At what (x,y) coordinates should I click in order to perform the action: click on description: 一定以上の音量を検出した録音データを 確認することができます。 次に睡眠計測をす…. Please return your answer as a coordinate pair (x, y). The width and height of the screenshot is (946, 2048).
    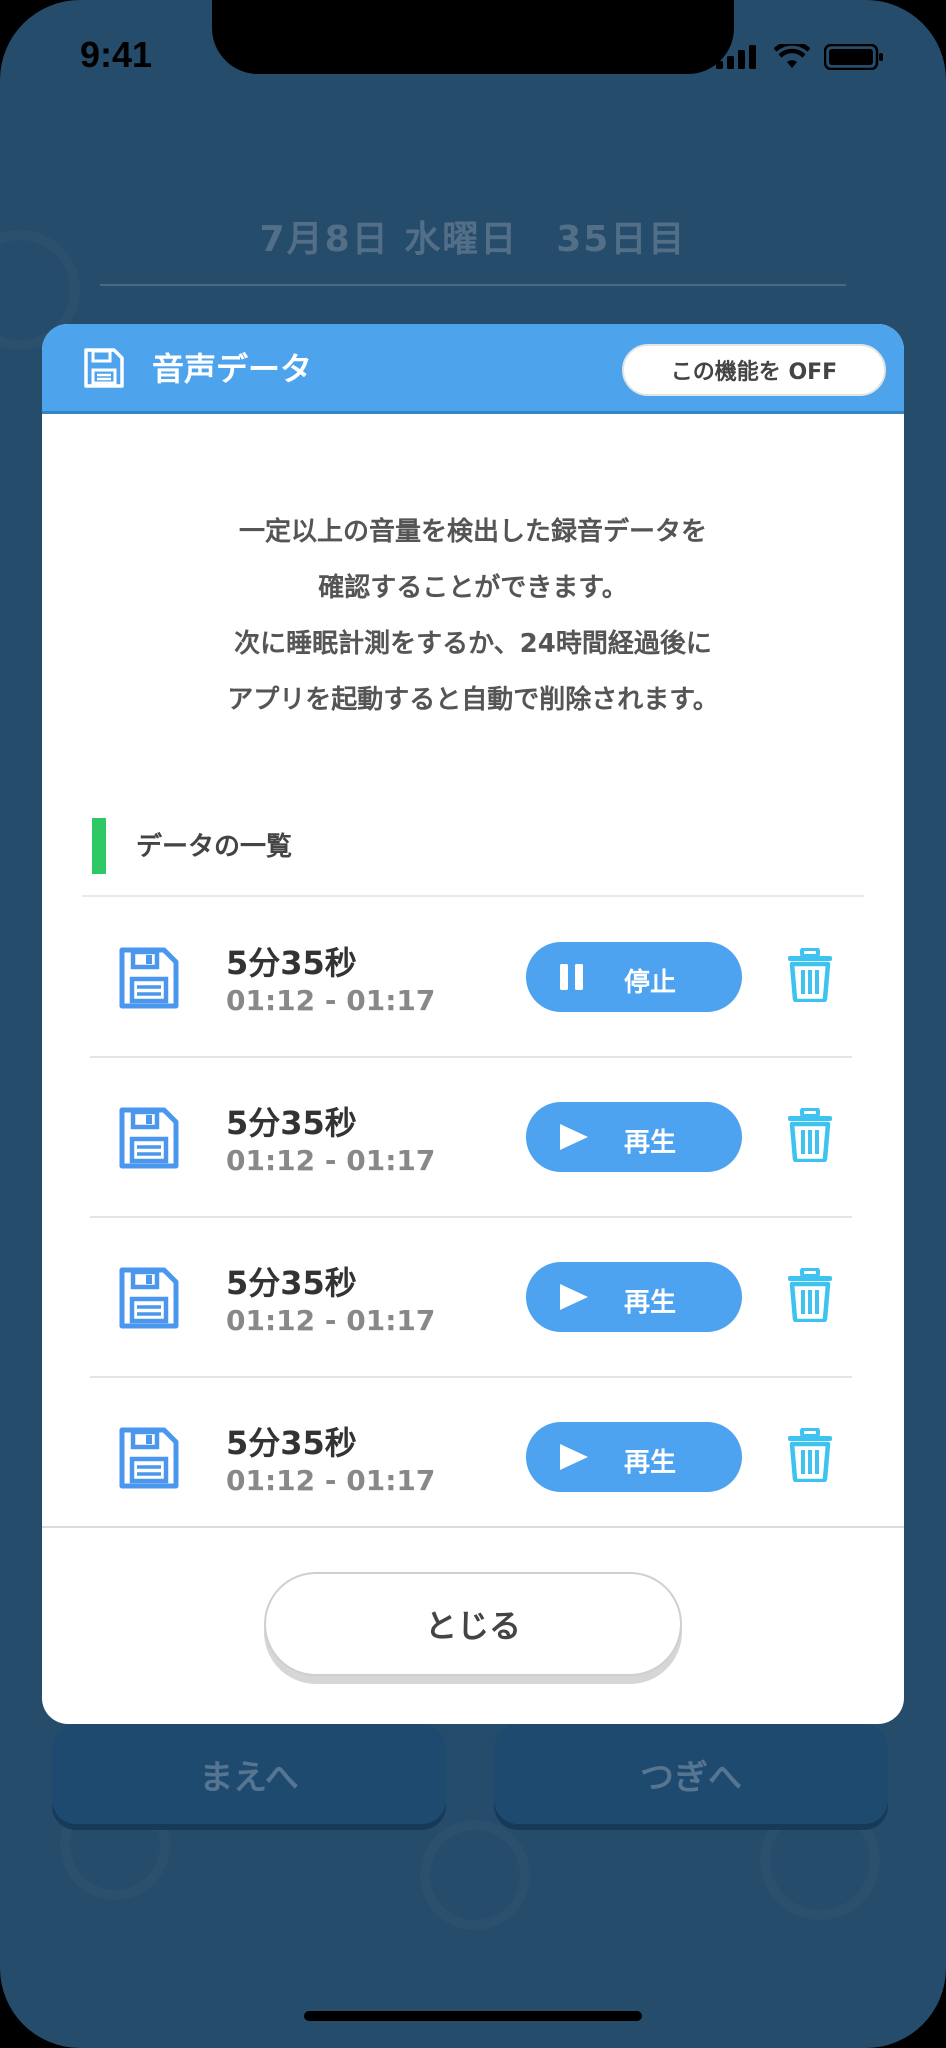
    Looking at the image, I should click on (473, 616).